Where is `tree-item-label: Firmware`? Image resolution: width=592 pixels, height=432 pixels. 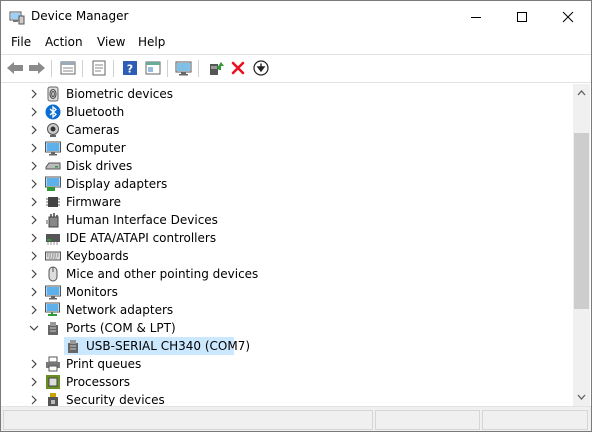
tree-item-label: Firmware is located at coordinates (93, 202).